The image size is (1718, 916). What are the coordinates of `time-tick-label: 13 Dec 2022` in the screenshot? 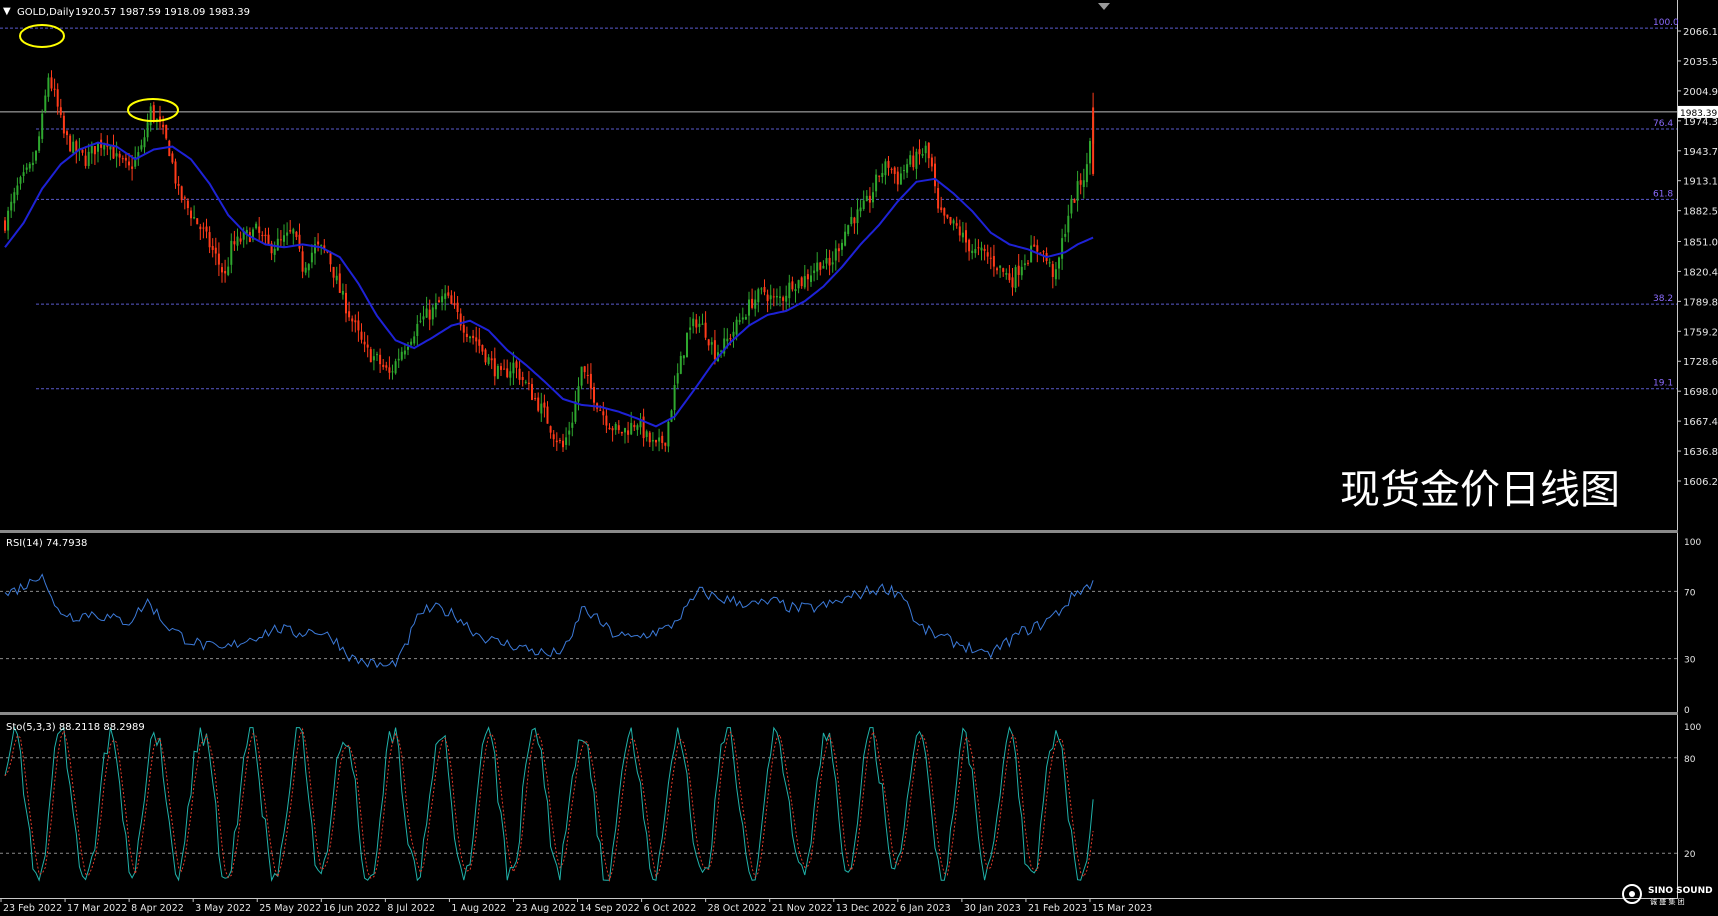 It's located at (866, 908).